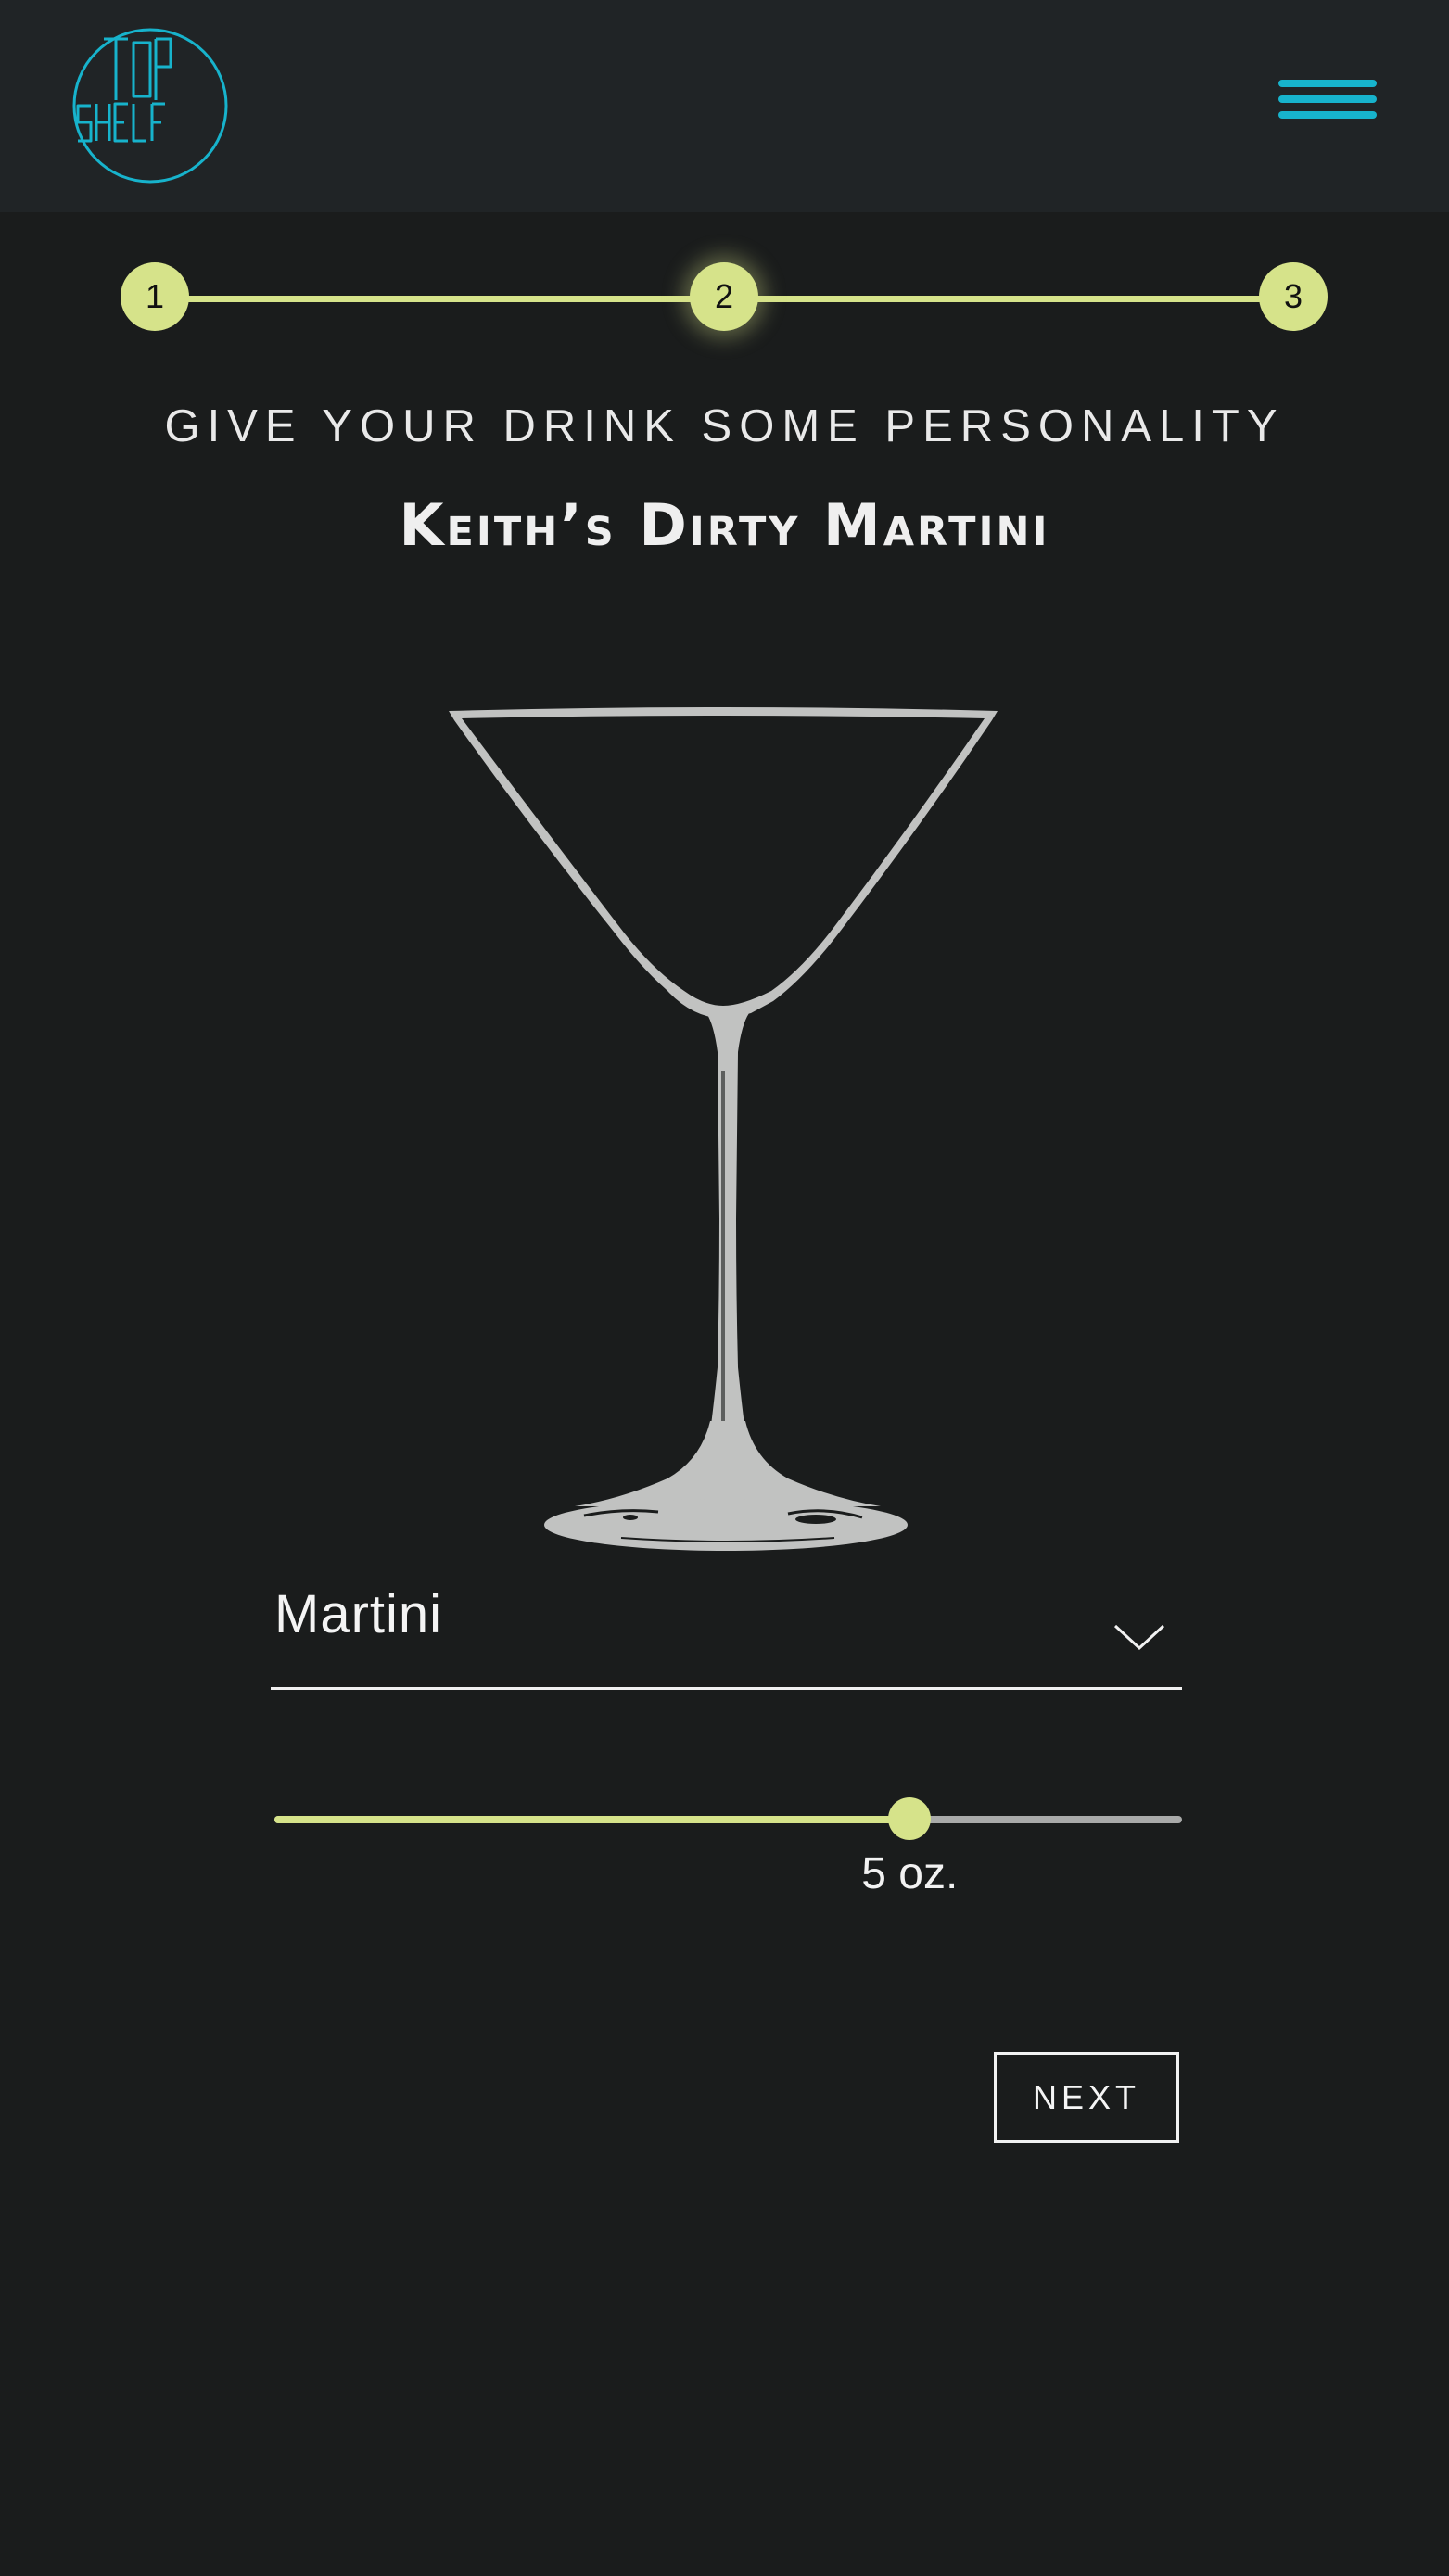 Image resolution: width=1449 pixels, height=2576 pixels. Describe the element at coordinates (1139, 1637) in the screenshot. I see `chevron-down-icon` at that location.